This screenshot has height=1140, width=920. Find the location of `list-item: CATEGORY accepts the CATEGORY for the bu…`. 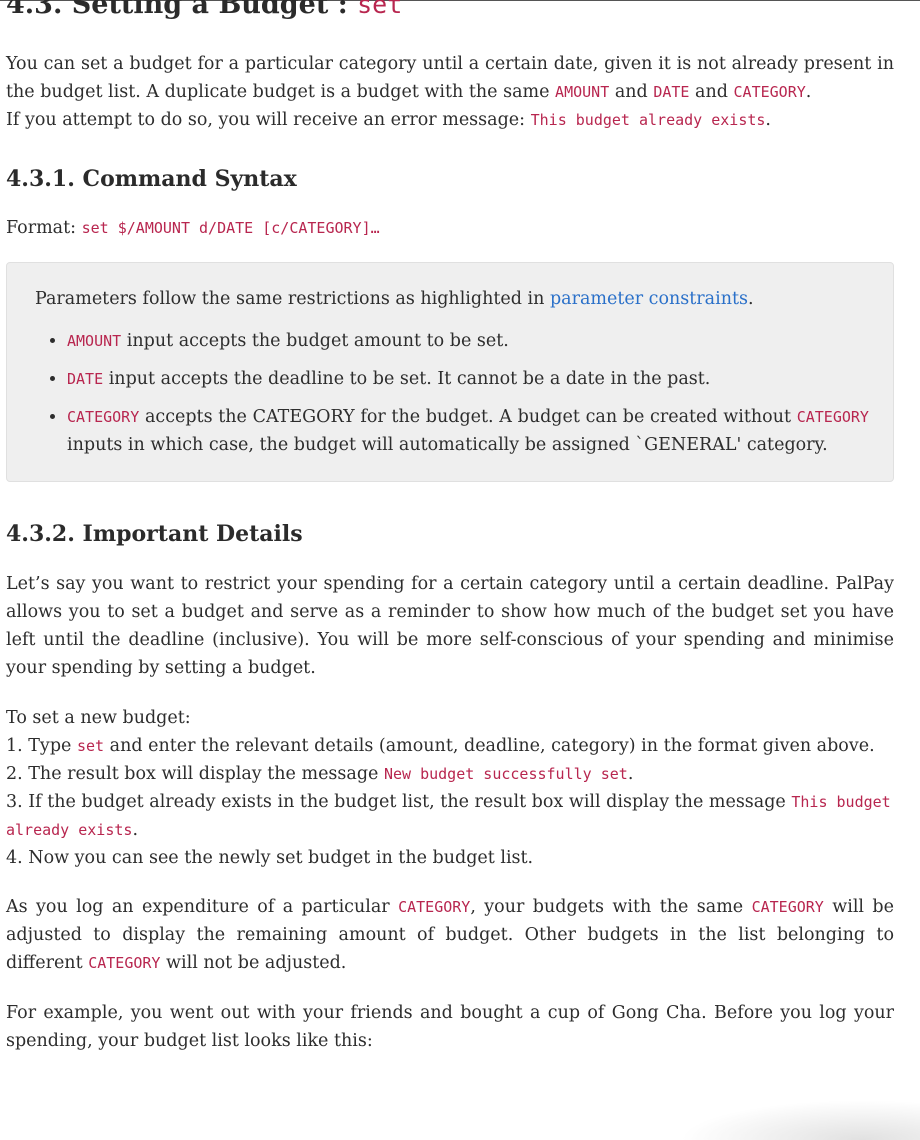

list-item: CATEGORY accepts the CATEGORY for the bu… is located at coordinates (468, 431).